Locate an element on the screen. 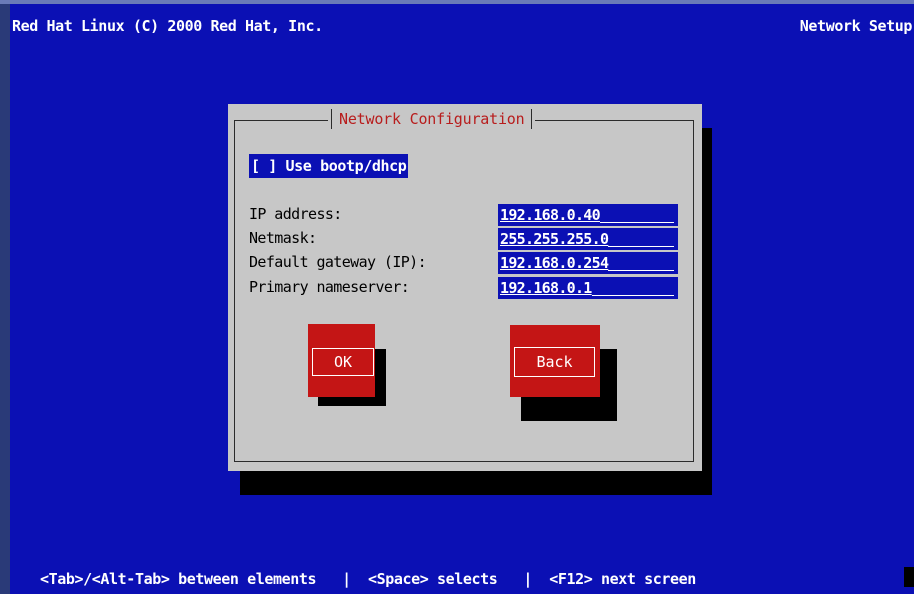  back-button-label: Back is located at coordinates (554, 362).